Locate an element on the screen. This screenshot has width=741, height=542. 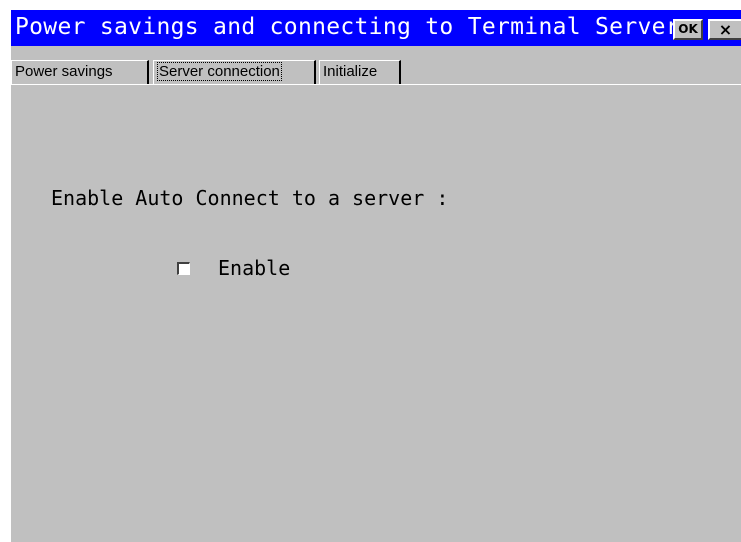
auto-connect-label: Enable Auto Connect to a server : is located at coordinates (250, 198).